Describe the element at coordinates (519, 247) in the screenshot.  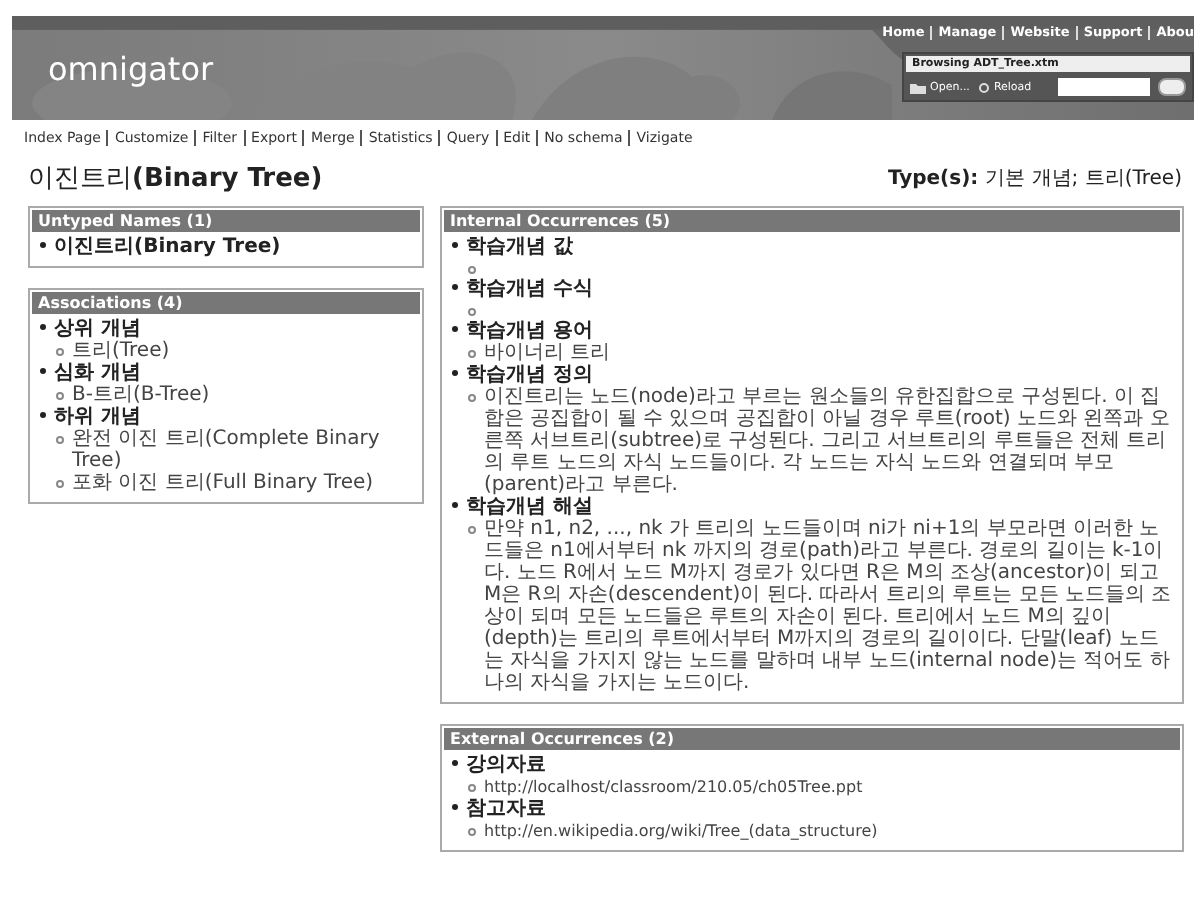
I see `item-label: 학습개념 값` at that location.